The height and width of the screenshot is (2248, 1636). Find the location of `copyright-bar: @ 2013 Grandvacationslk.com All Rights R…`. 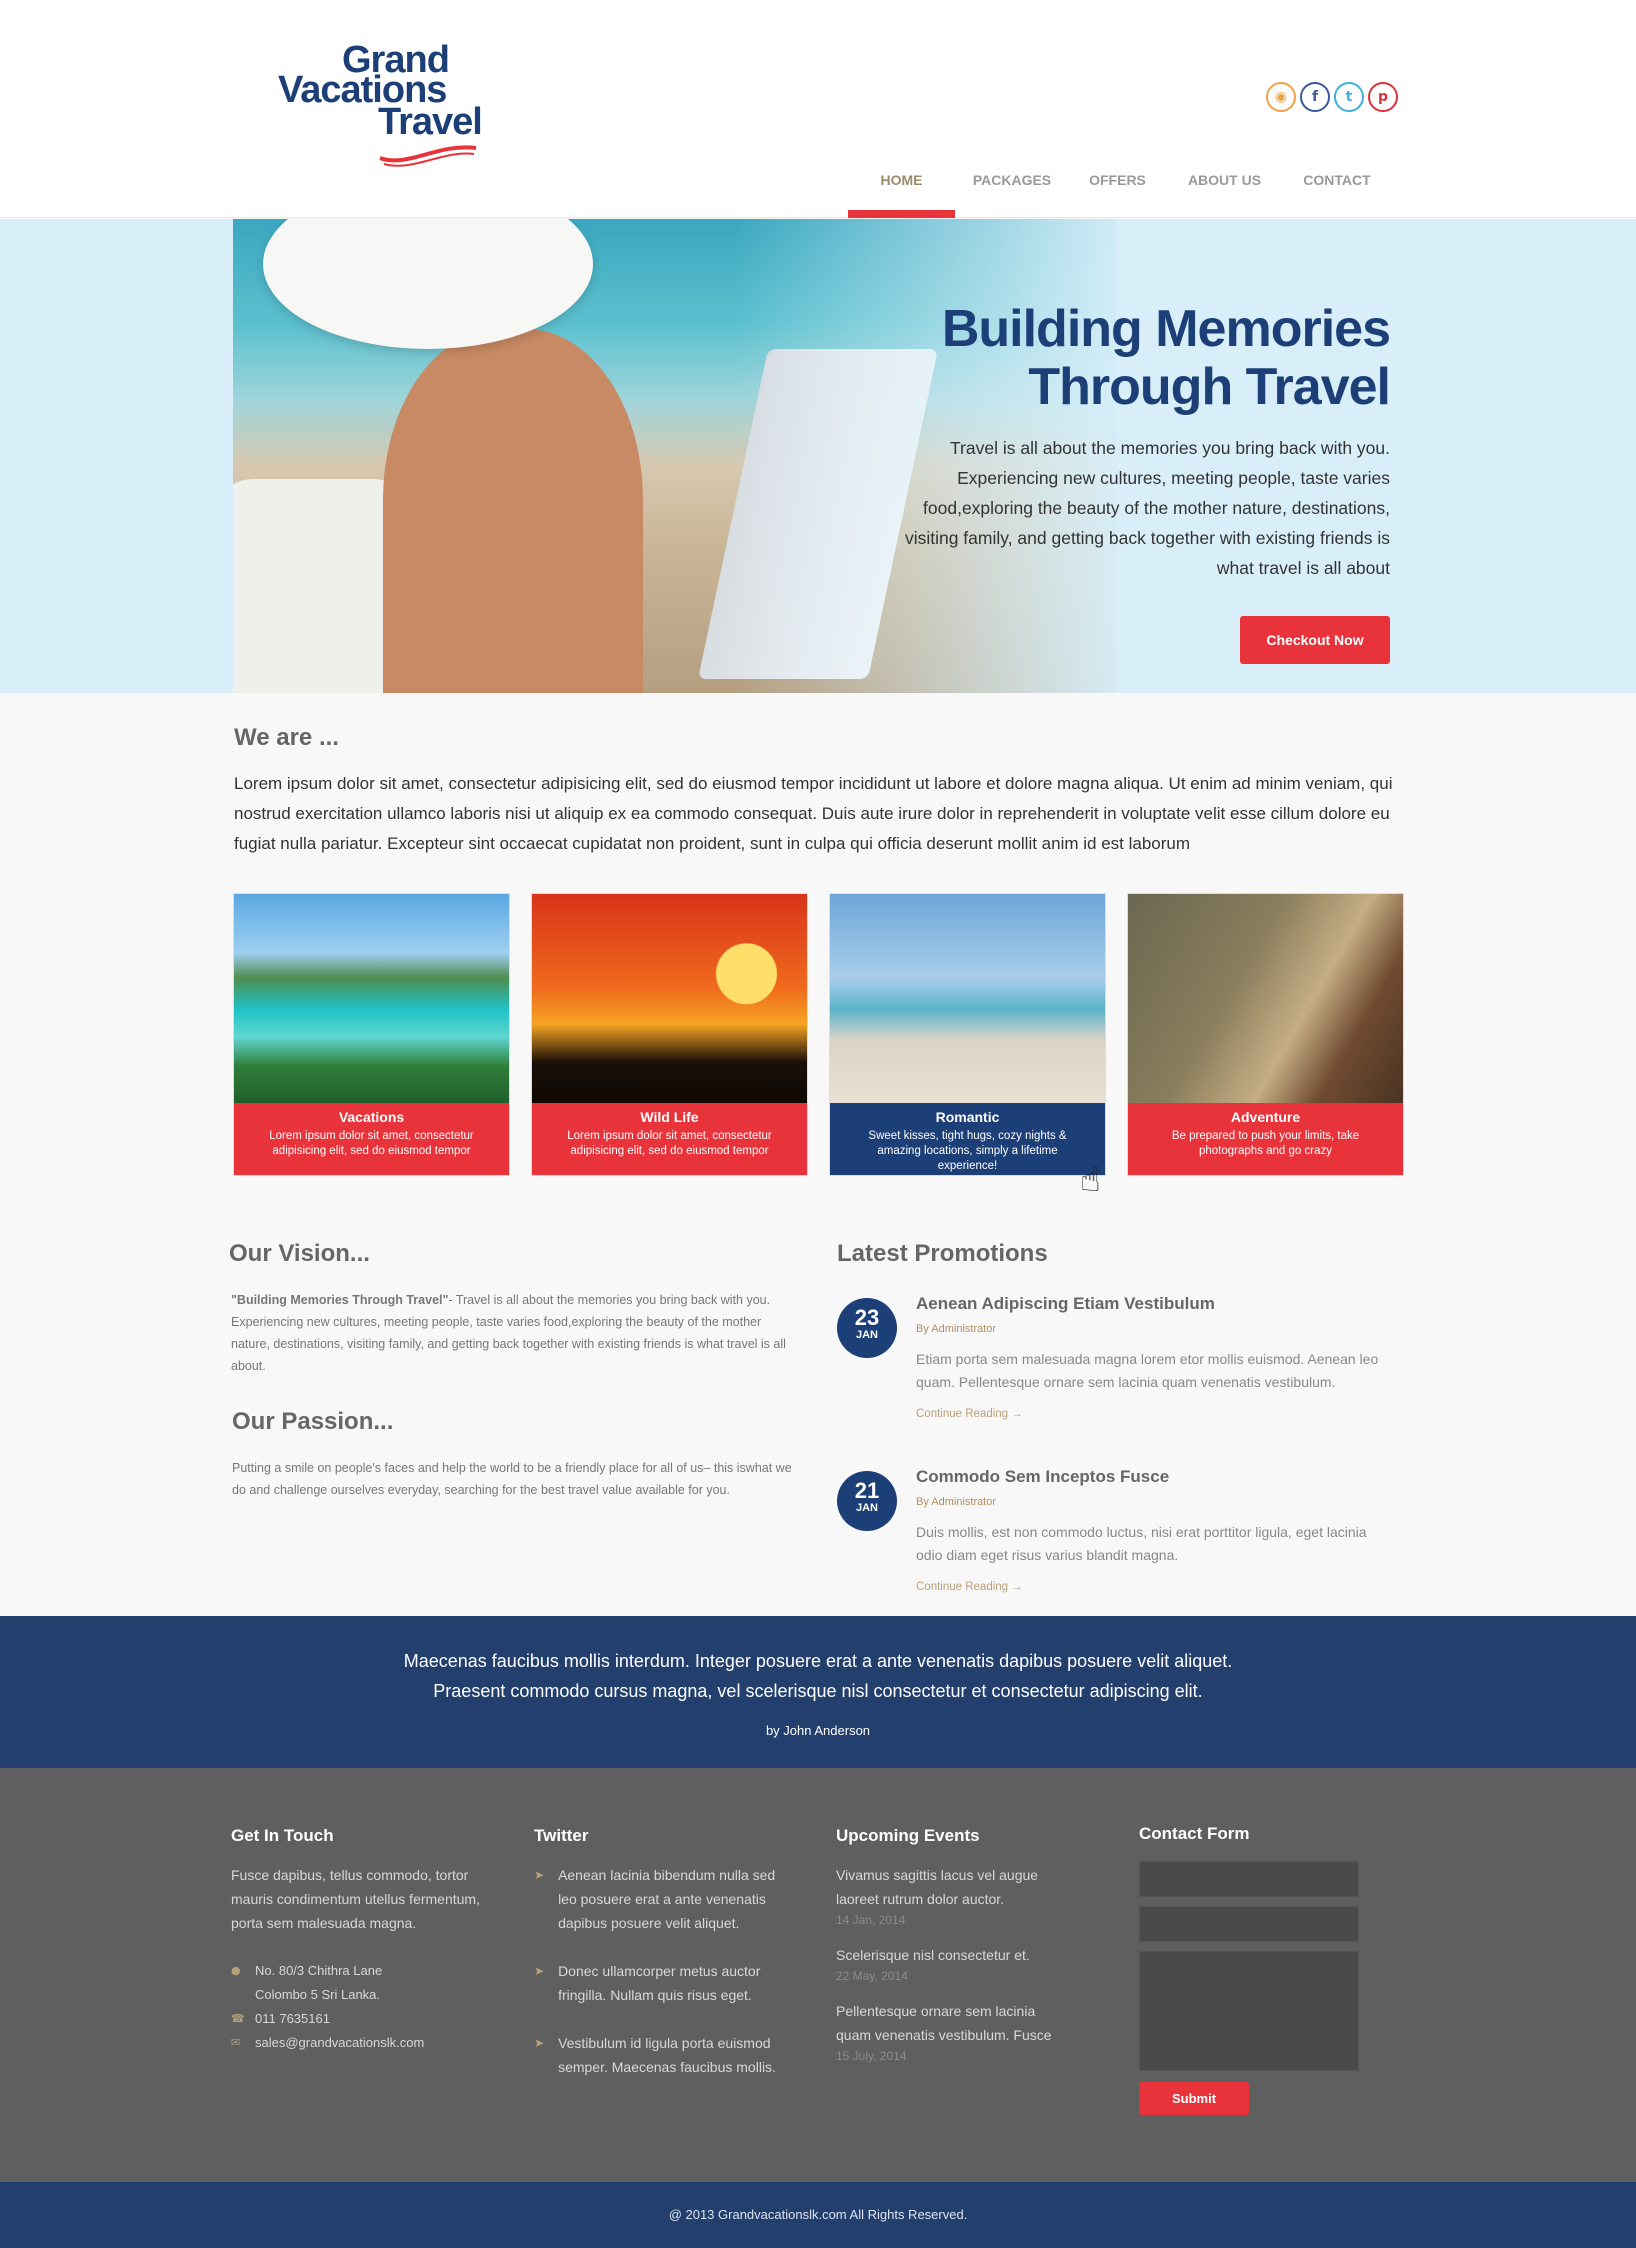

copyright-bar: @ 2013 Grandvacationslk.com All Rights R… is located at coordinates (818, 2215).